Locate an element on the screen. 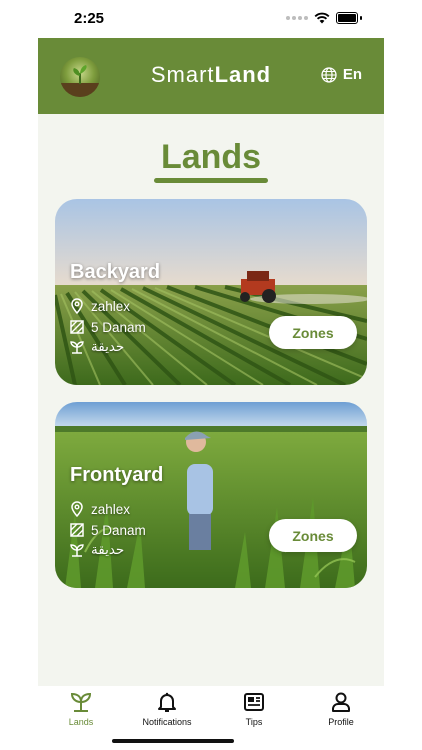  home-indicator is located at coordinates (173, 741).